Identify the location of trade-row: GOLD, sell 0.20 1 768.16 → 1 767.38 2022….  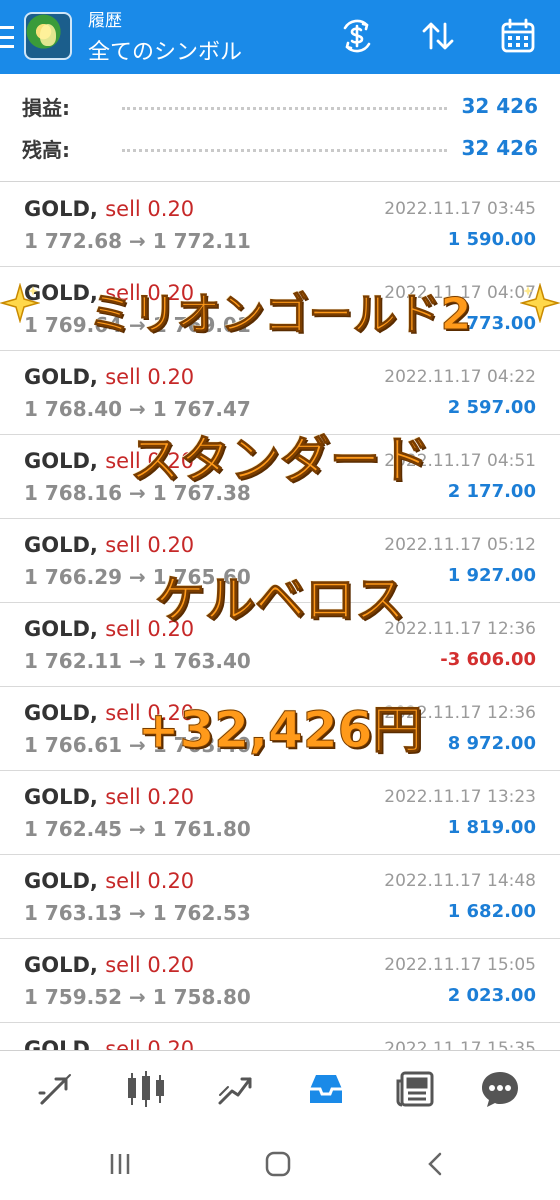
(280, 477).